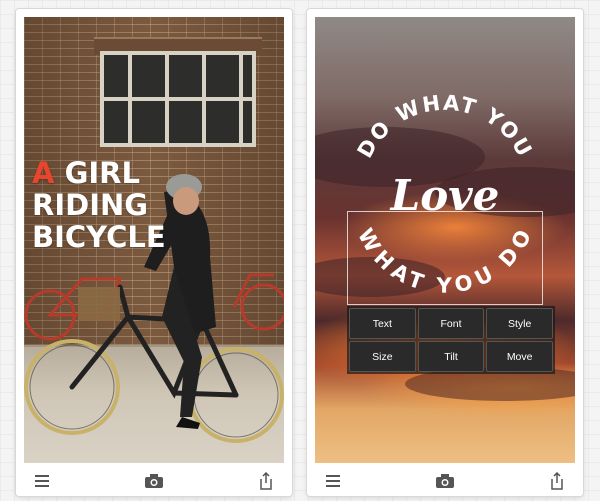  What do you see at coordinates (451, 356) in the screenshot?
I see `tilt-button: Tilt` at bounding box center [451, 356].